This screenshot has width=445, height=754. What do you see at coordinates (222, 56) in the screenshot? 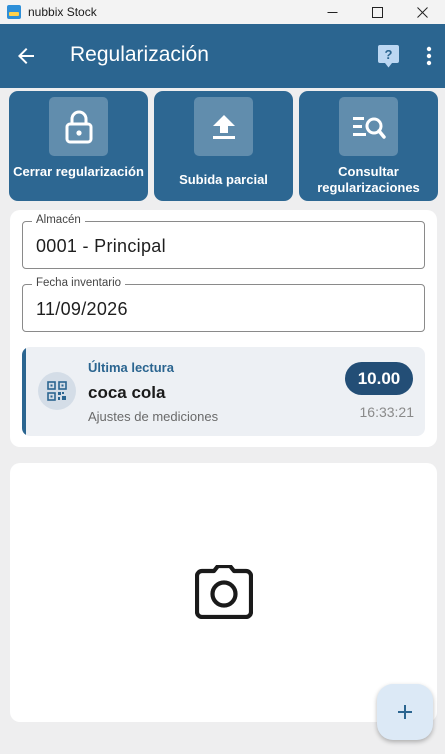
I see `app-bar: Regularización ?` at bounding box center [222, 56].